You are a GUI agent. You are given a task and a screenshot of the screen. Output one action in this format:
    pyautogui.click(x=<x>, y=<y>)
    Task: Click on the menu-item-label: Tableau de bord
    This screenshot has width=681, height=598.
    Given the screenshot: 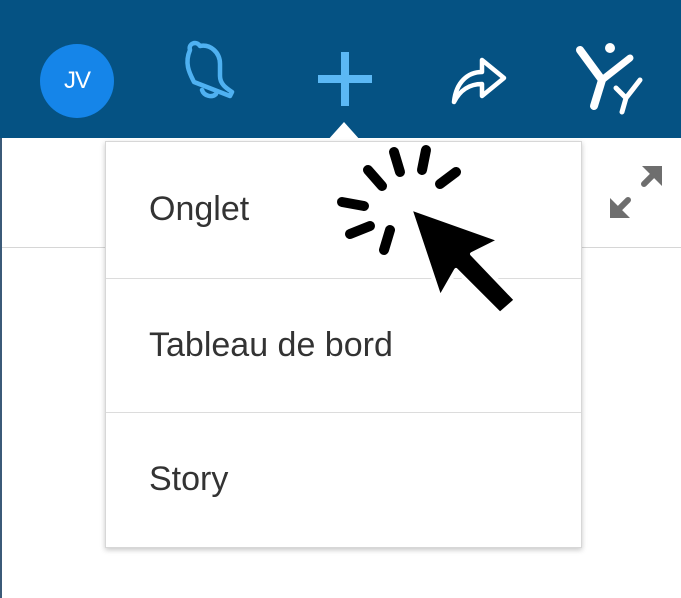 What is the action you would take?
    pyautogui.click(x=271, y=345)
    